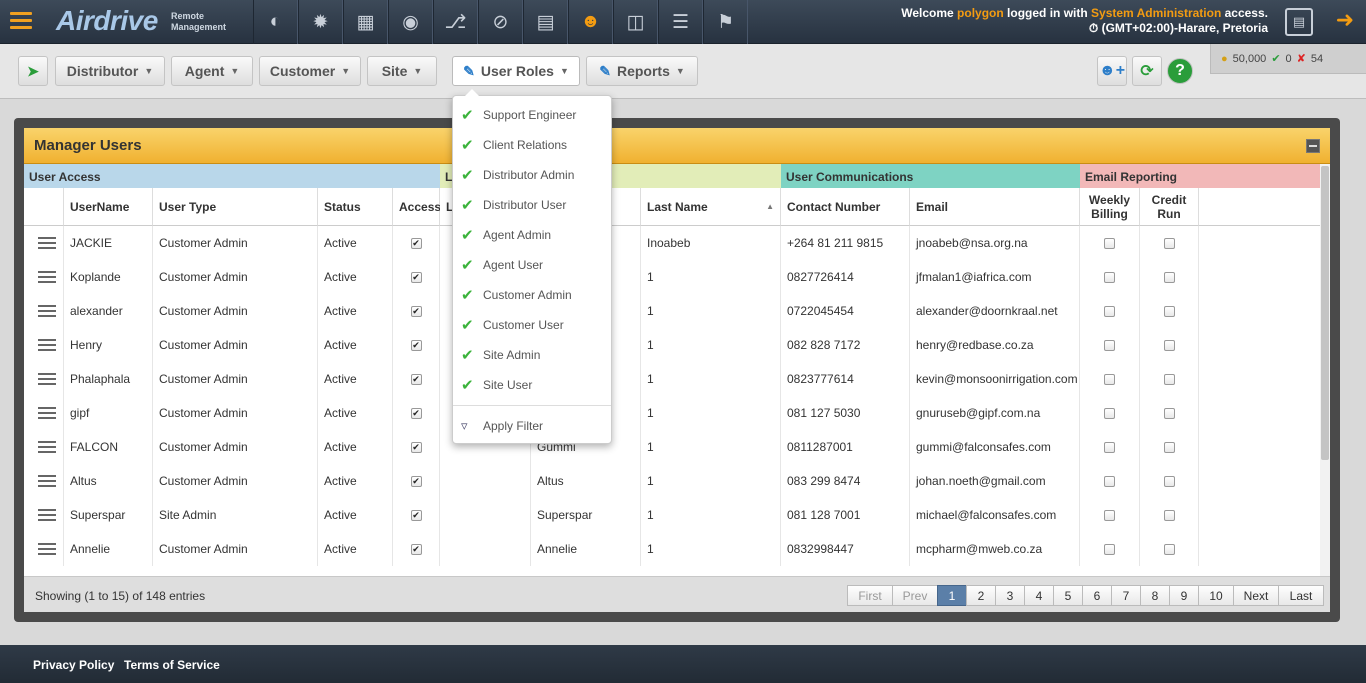 The height and width of the screenshot is (683, 1366). What do you see at coordinates (1010, 595) in the screenshot?
I see `page-3: 3` at bounding box center [1010, 595].